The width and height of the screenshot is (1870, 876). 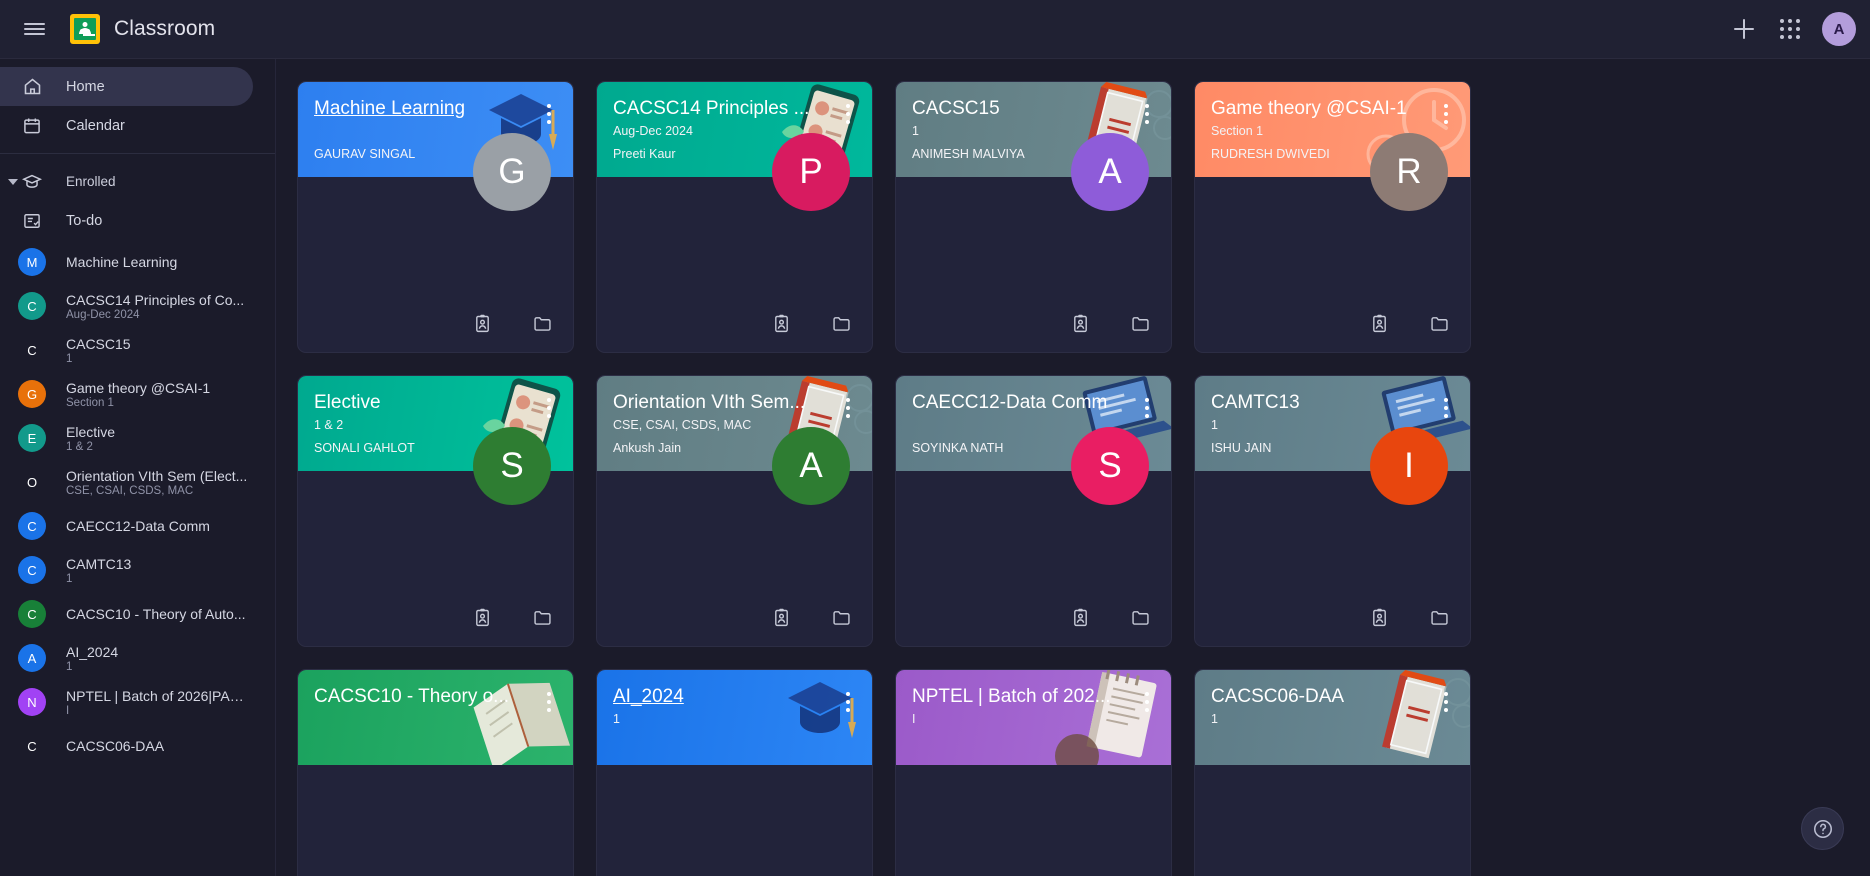 What do you see at coordinates (1304, 154) in the screenshot?
I see `course-card-teacher: RUDRESH DWIVEDI` at bounding box center [1304, 154].